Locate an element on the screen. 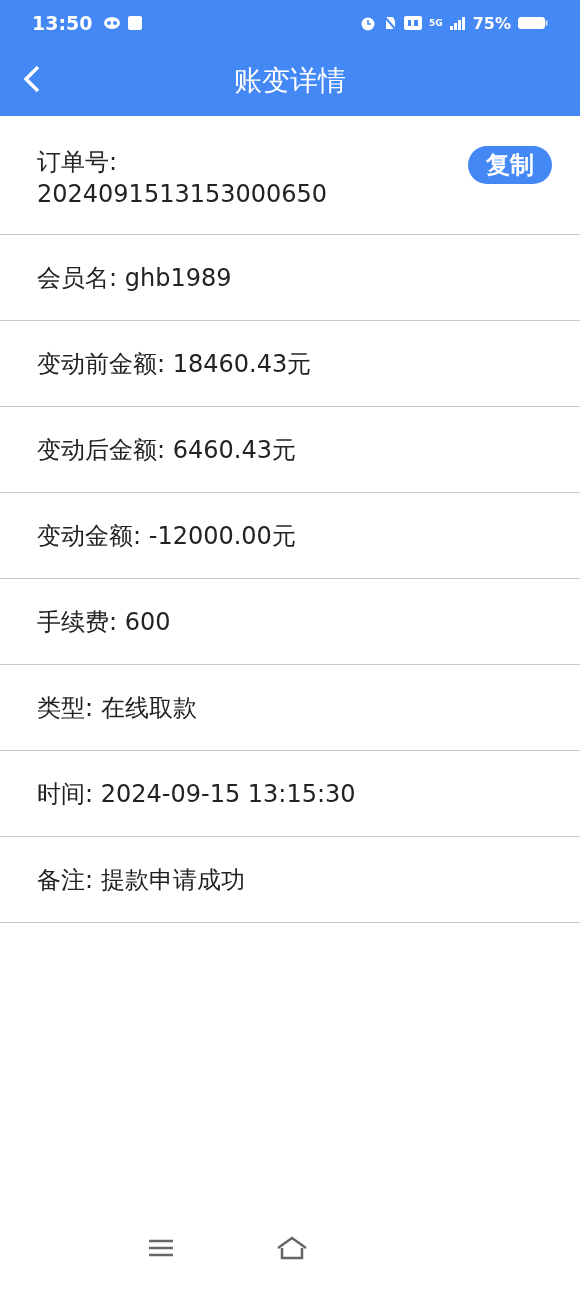  order-label: 订单号: is located at coordinates (78, 162).